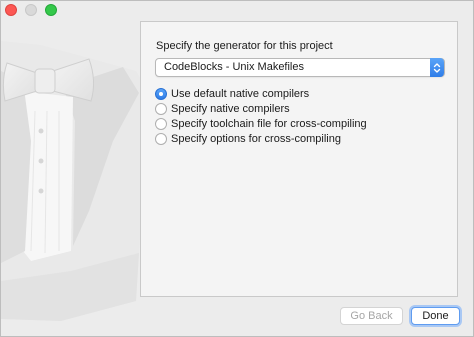 This screenshot has width=474, height=337. I want to click on option-native-compilers: Specify native compilers, so click(261, 108).